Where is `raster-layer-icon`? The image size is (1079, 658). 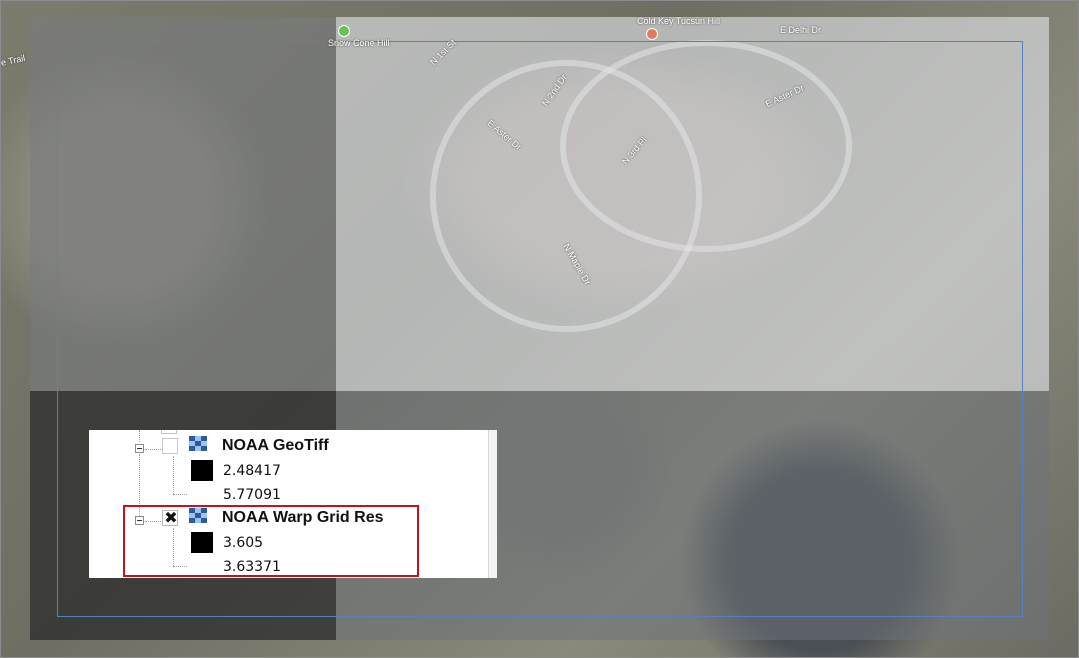 raster-layer-icon is located at coordinates (201, 447).